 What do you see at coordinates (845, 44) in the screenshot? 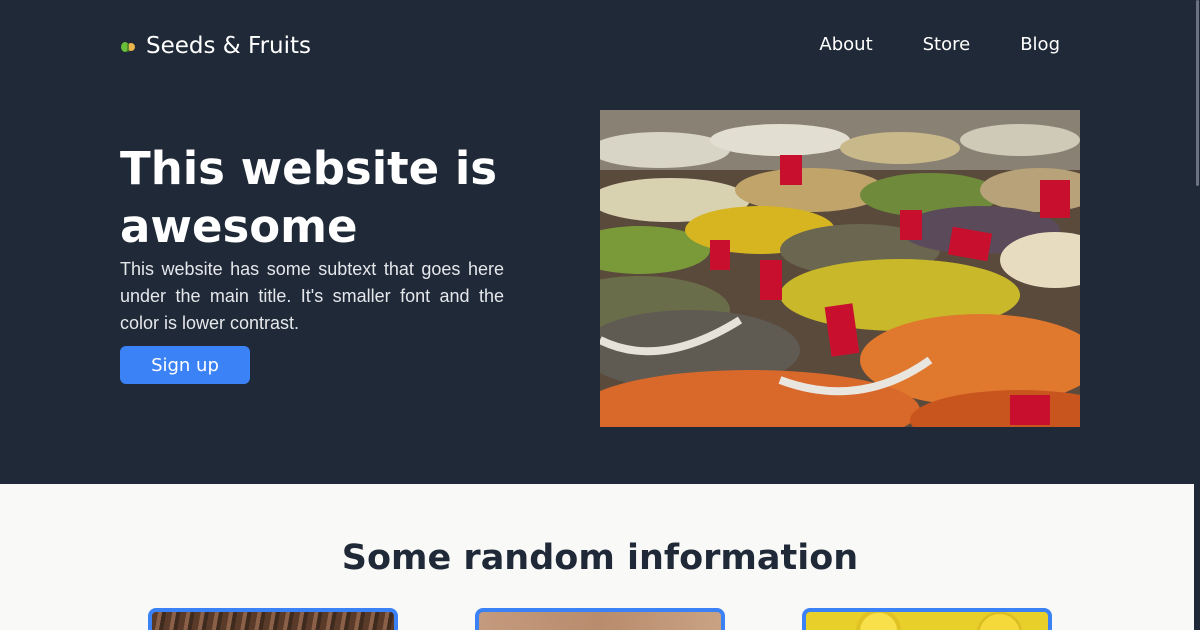
I see `nav-link-about: About` at bounding box center [845, 44].